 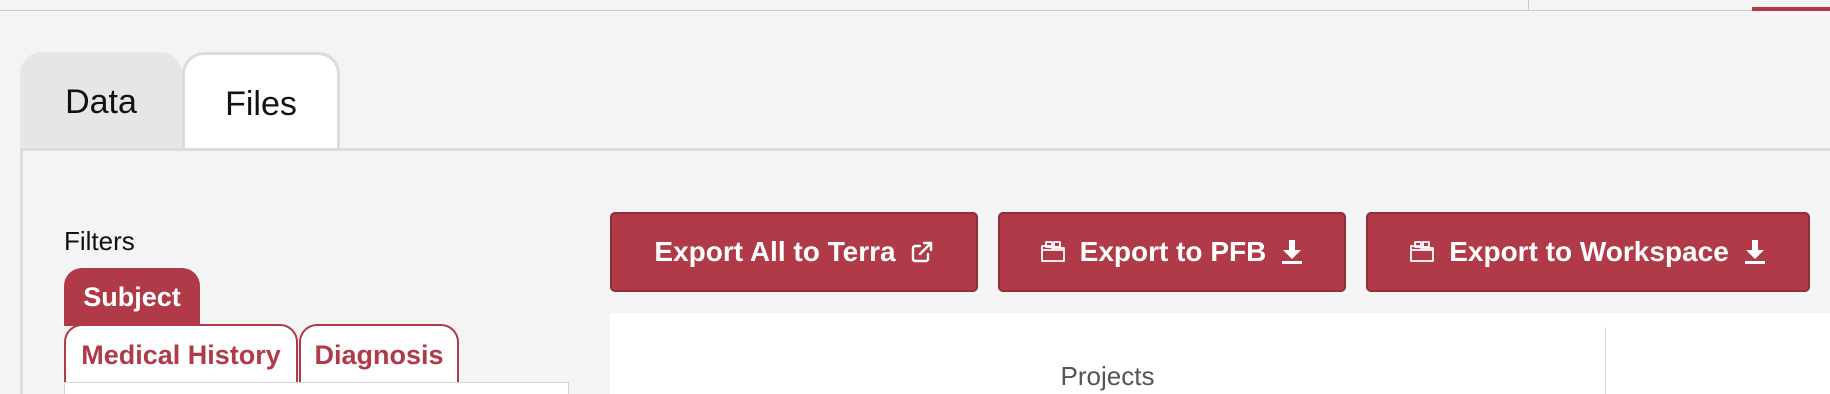 What do you see at coordinates (316, 388) in the screenshot?
I see `filter-list` at bounding box center [316, 388].